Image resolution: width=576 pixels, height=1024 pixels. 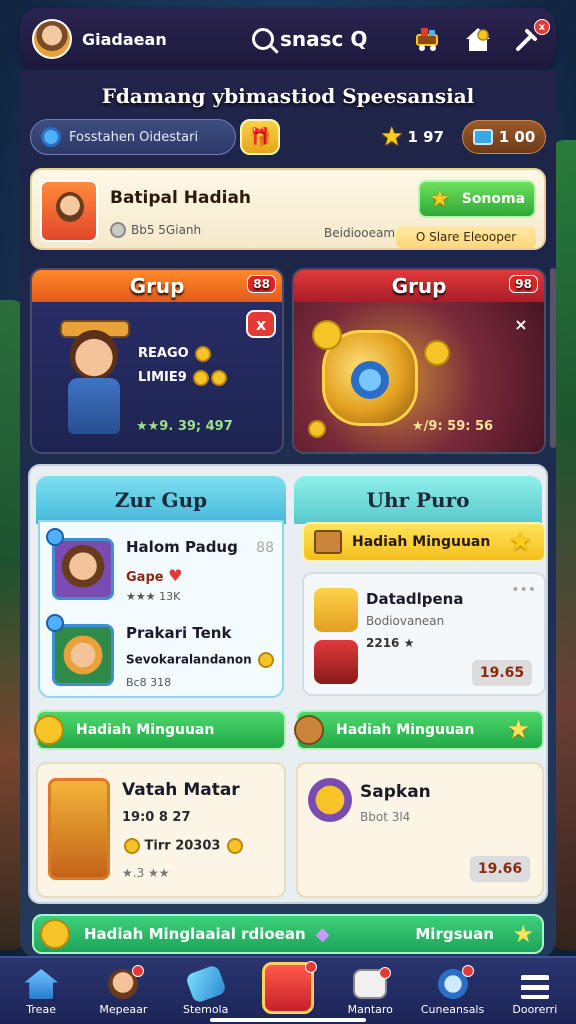 I want to click on group-card-header: Grup 98, so click(x=419, y=286).